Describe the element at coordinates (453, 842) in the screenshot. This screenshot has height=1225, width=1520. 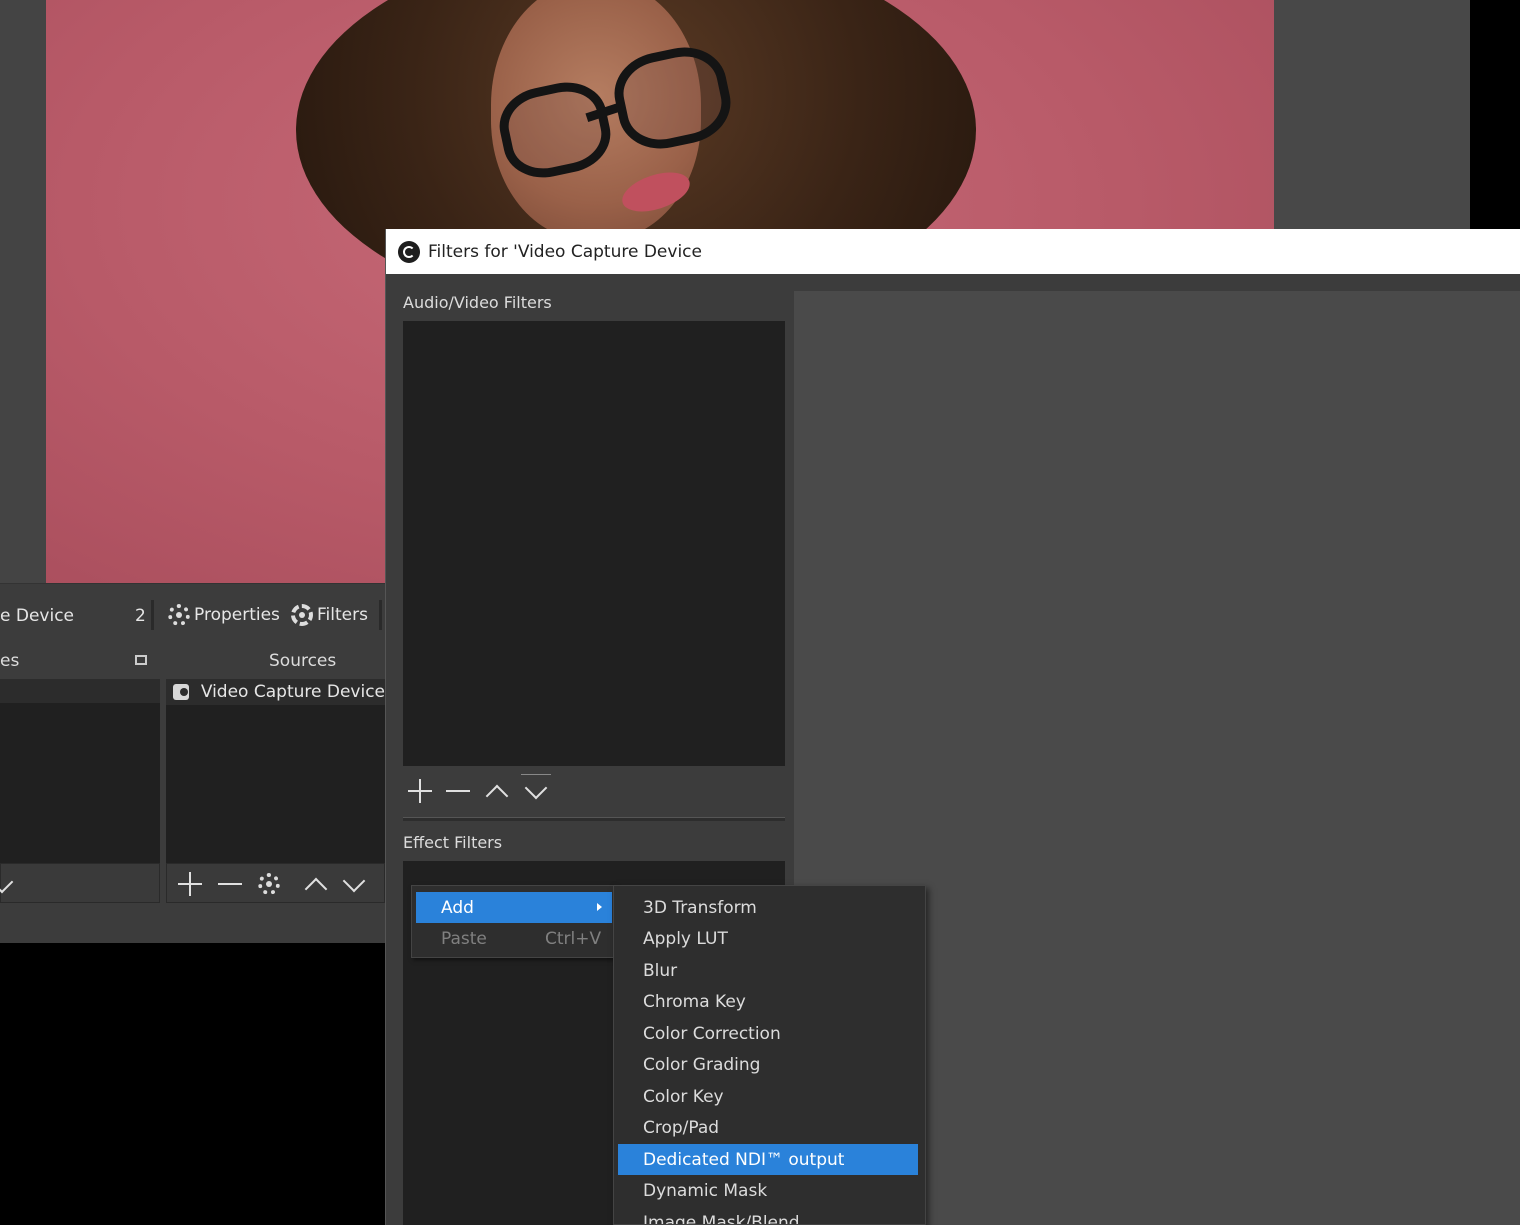
I see `effect-filters-label: Effect Filters` at that location.